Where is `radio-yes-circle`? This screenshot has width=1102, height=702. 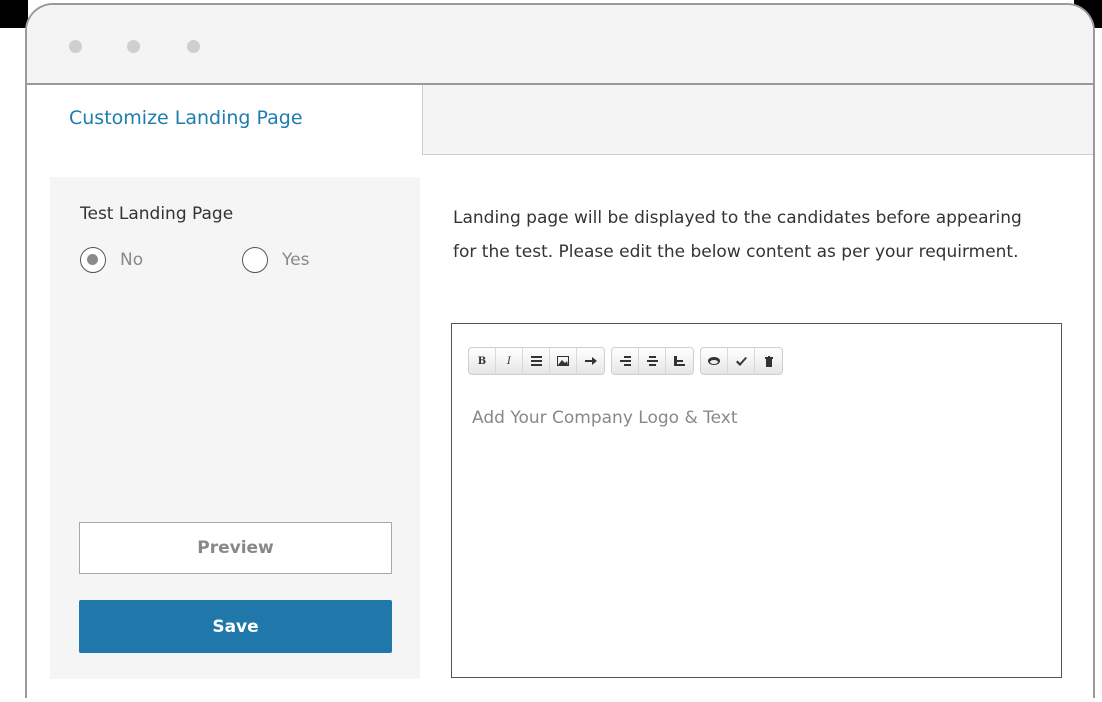
radio-yes-circle is located at coordinates (255, 260).